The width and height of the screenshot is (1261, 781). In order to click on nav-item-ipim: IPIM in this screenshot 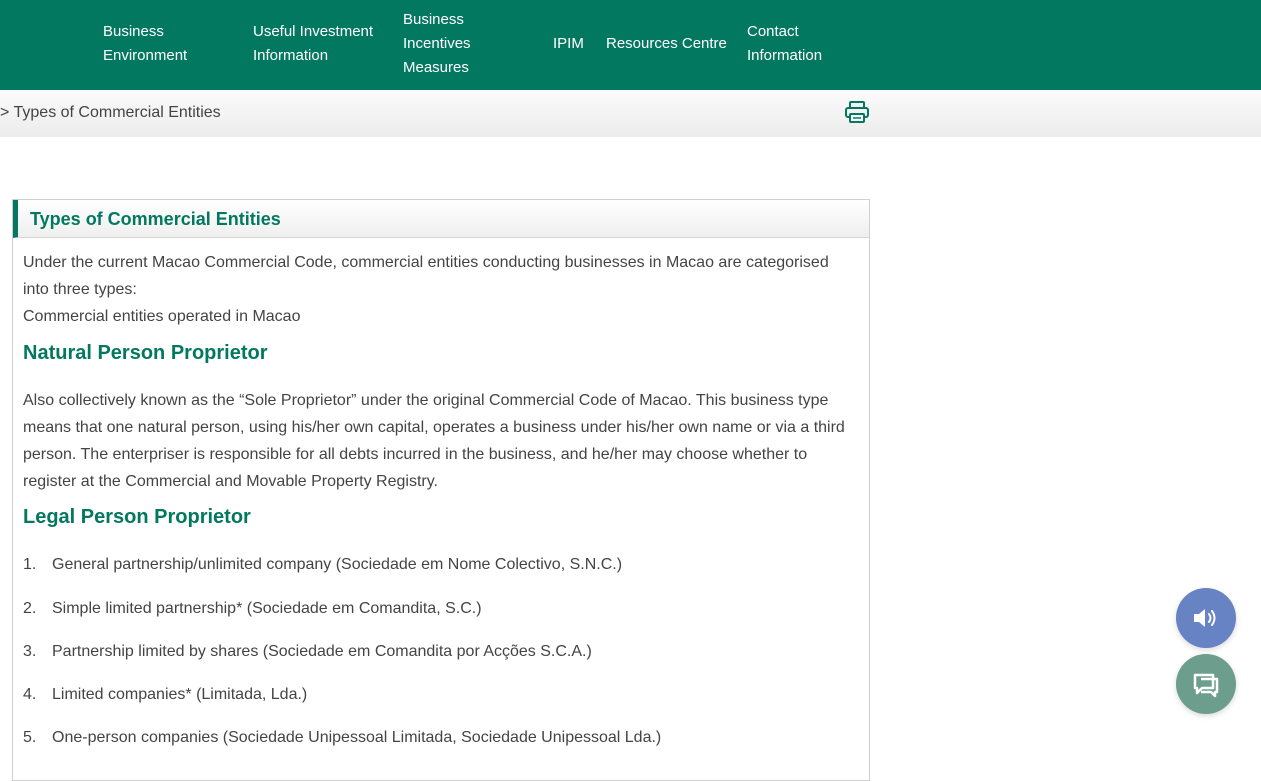, I will do `click(568, 44)`.